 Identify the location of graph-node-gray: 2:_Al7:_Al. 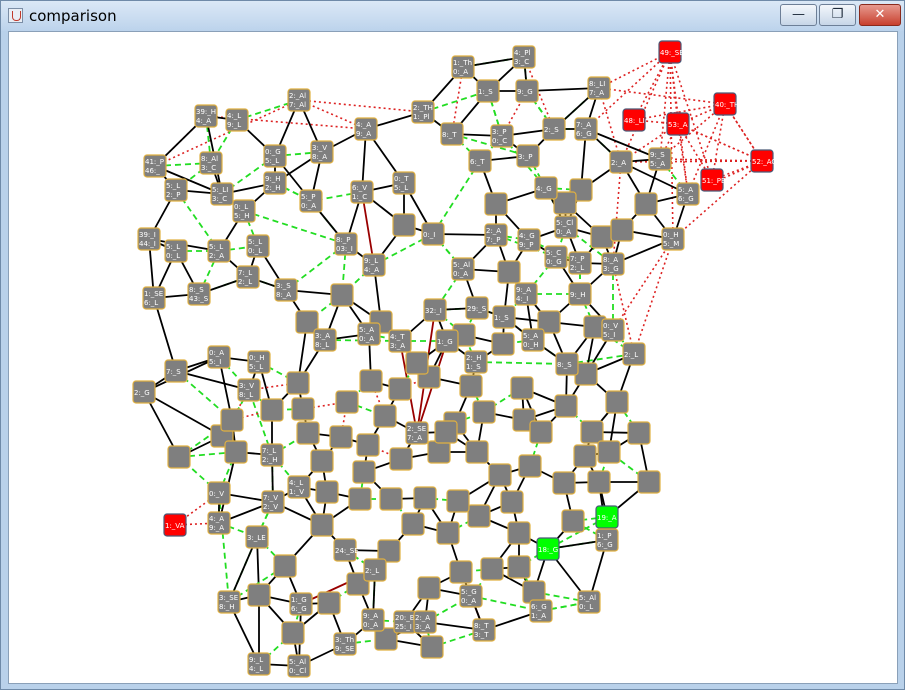
(299, 100).